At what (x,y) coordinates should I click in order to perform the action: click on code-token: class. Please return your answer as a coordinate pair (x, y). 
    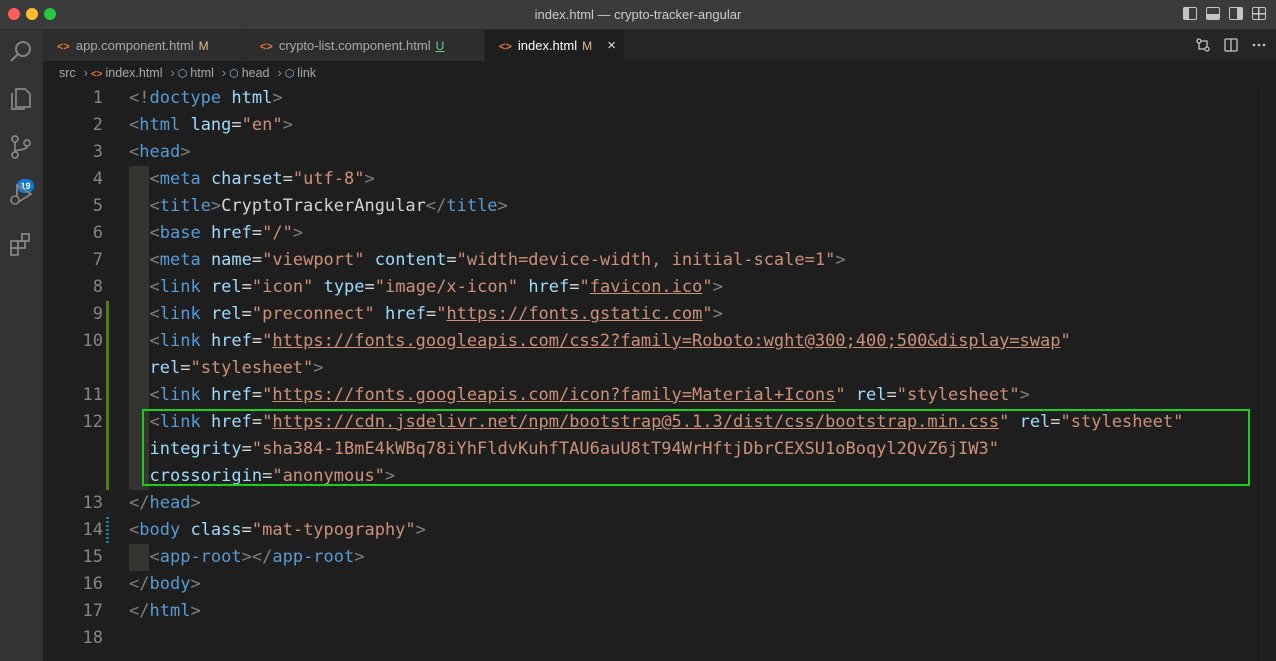
    Looking at the image, I should click on (216, 530).